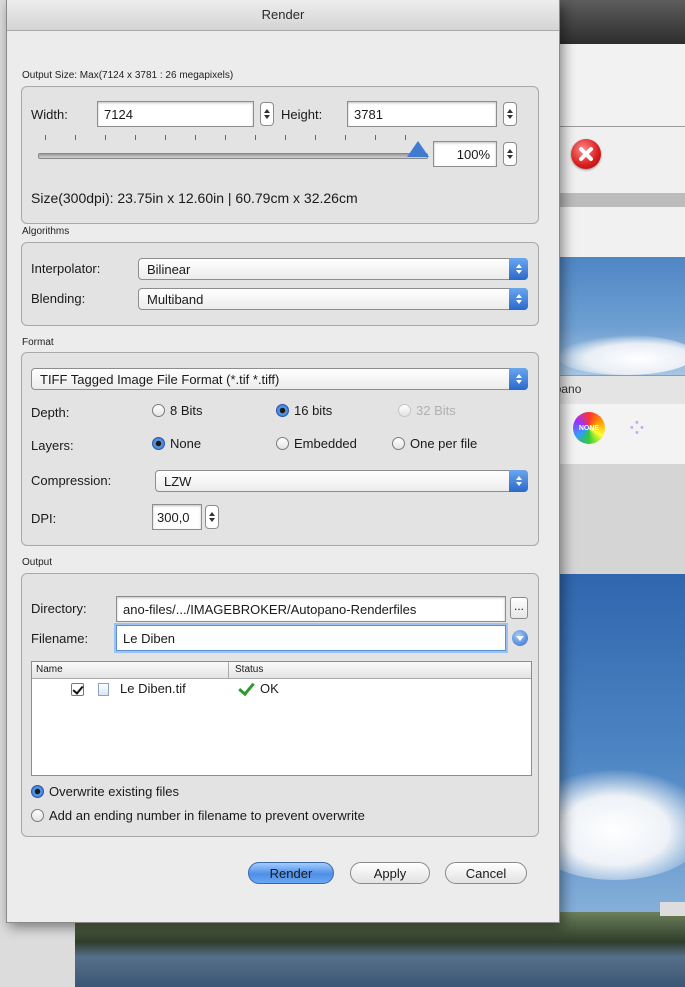  Describe the element at coordinates (281, 670) in the screenshot. I see `file-list-header: Name Status` at that location.